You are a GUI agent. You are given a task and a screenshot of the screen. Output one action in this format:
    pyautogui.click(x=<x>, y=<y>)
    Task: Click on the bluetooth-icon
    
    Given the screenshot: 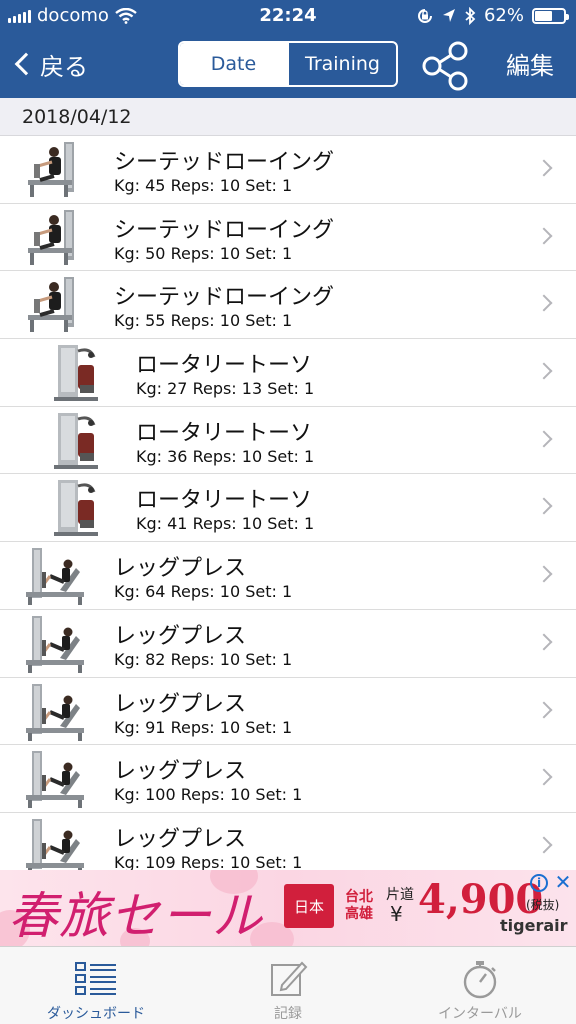 What is the action you would take?
    pyautogui.click(x=470, y=15)
    